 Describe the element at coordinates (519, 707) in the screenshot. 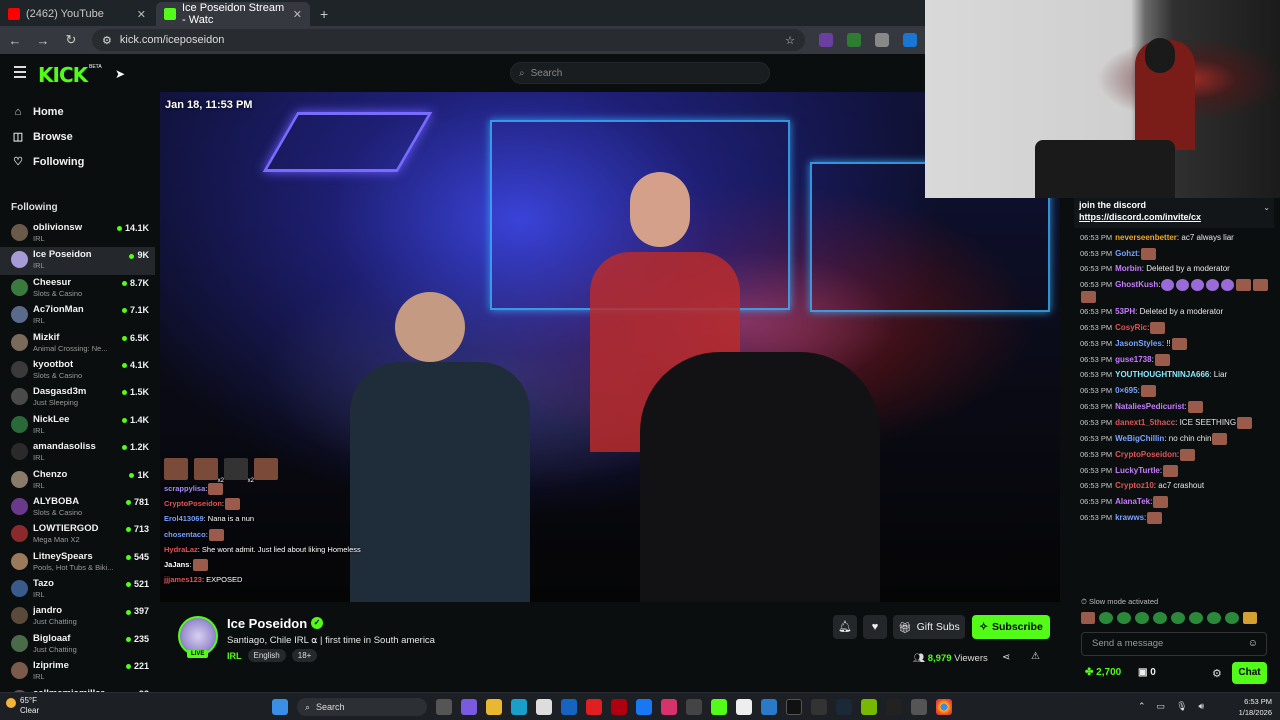

I see `edge-icon` at that location.